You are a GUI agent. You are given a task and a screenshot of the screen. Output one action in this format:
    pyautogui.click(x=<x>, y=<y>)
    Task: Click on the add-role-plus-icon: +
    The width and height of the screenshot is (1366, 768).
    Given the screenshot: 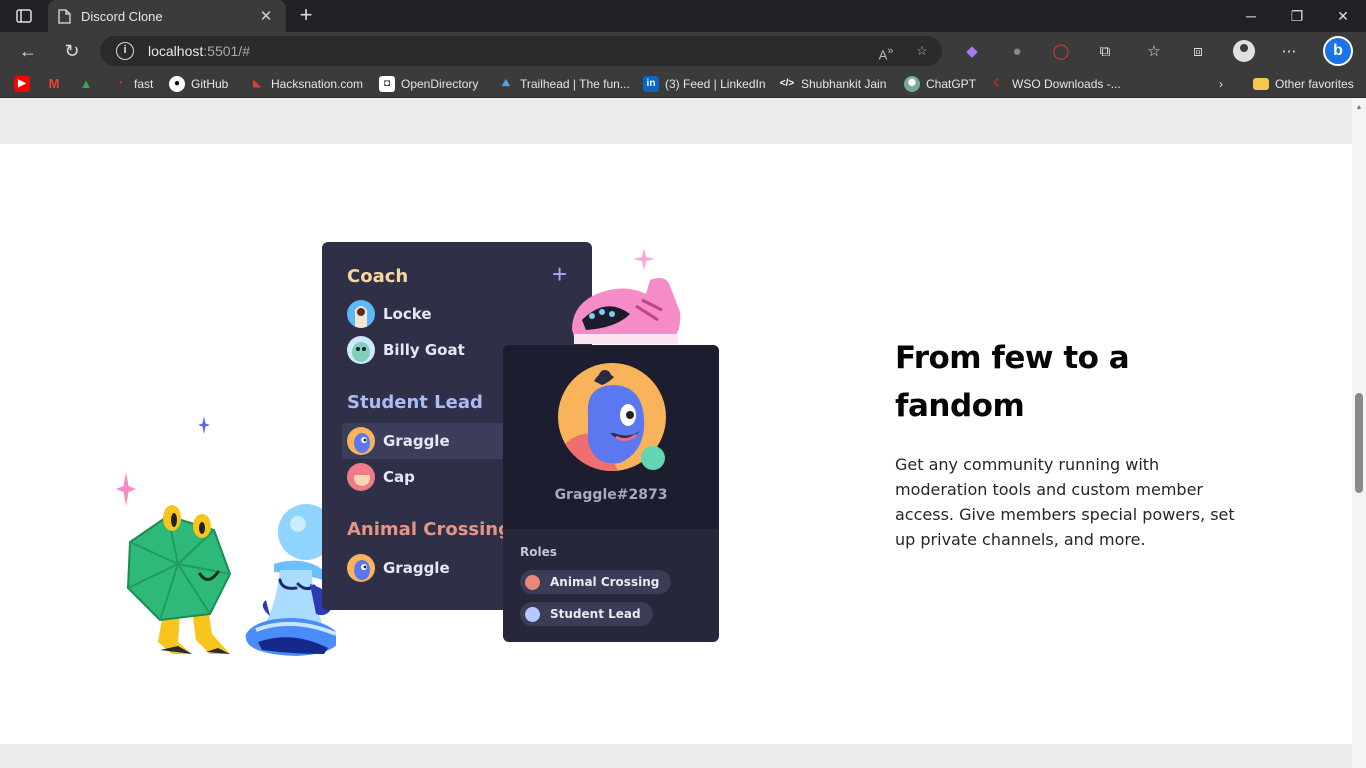 What is the action you would take?
    pyautogui.click(x=559, y=274)
    